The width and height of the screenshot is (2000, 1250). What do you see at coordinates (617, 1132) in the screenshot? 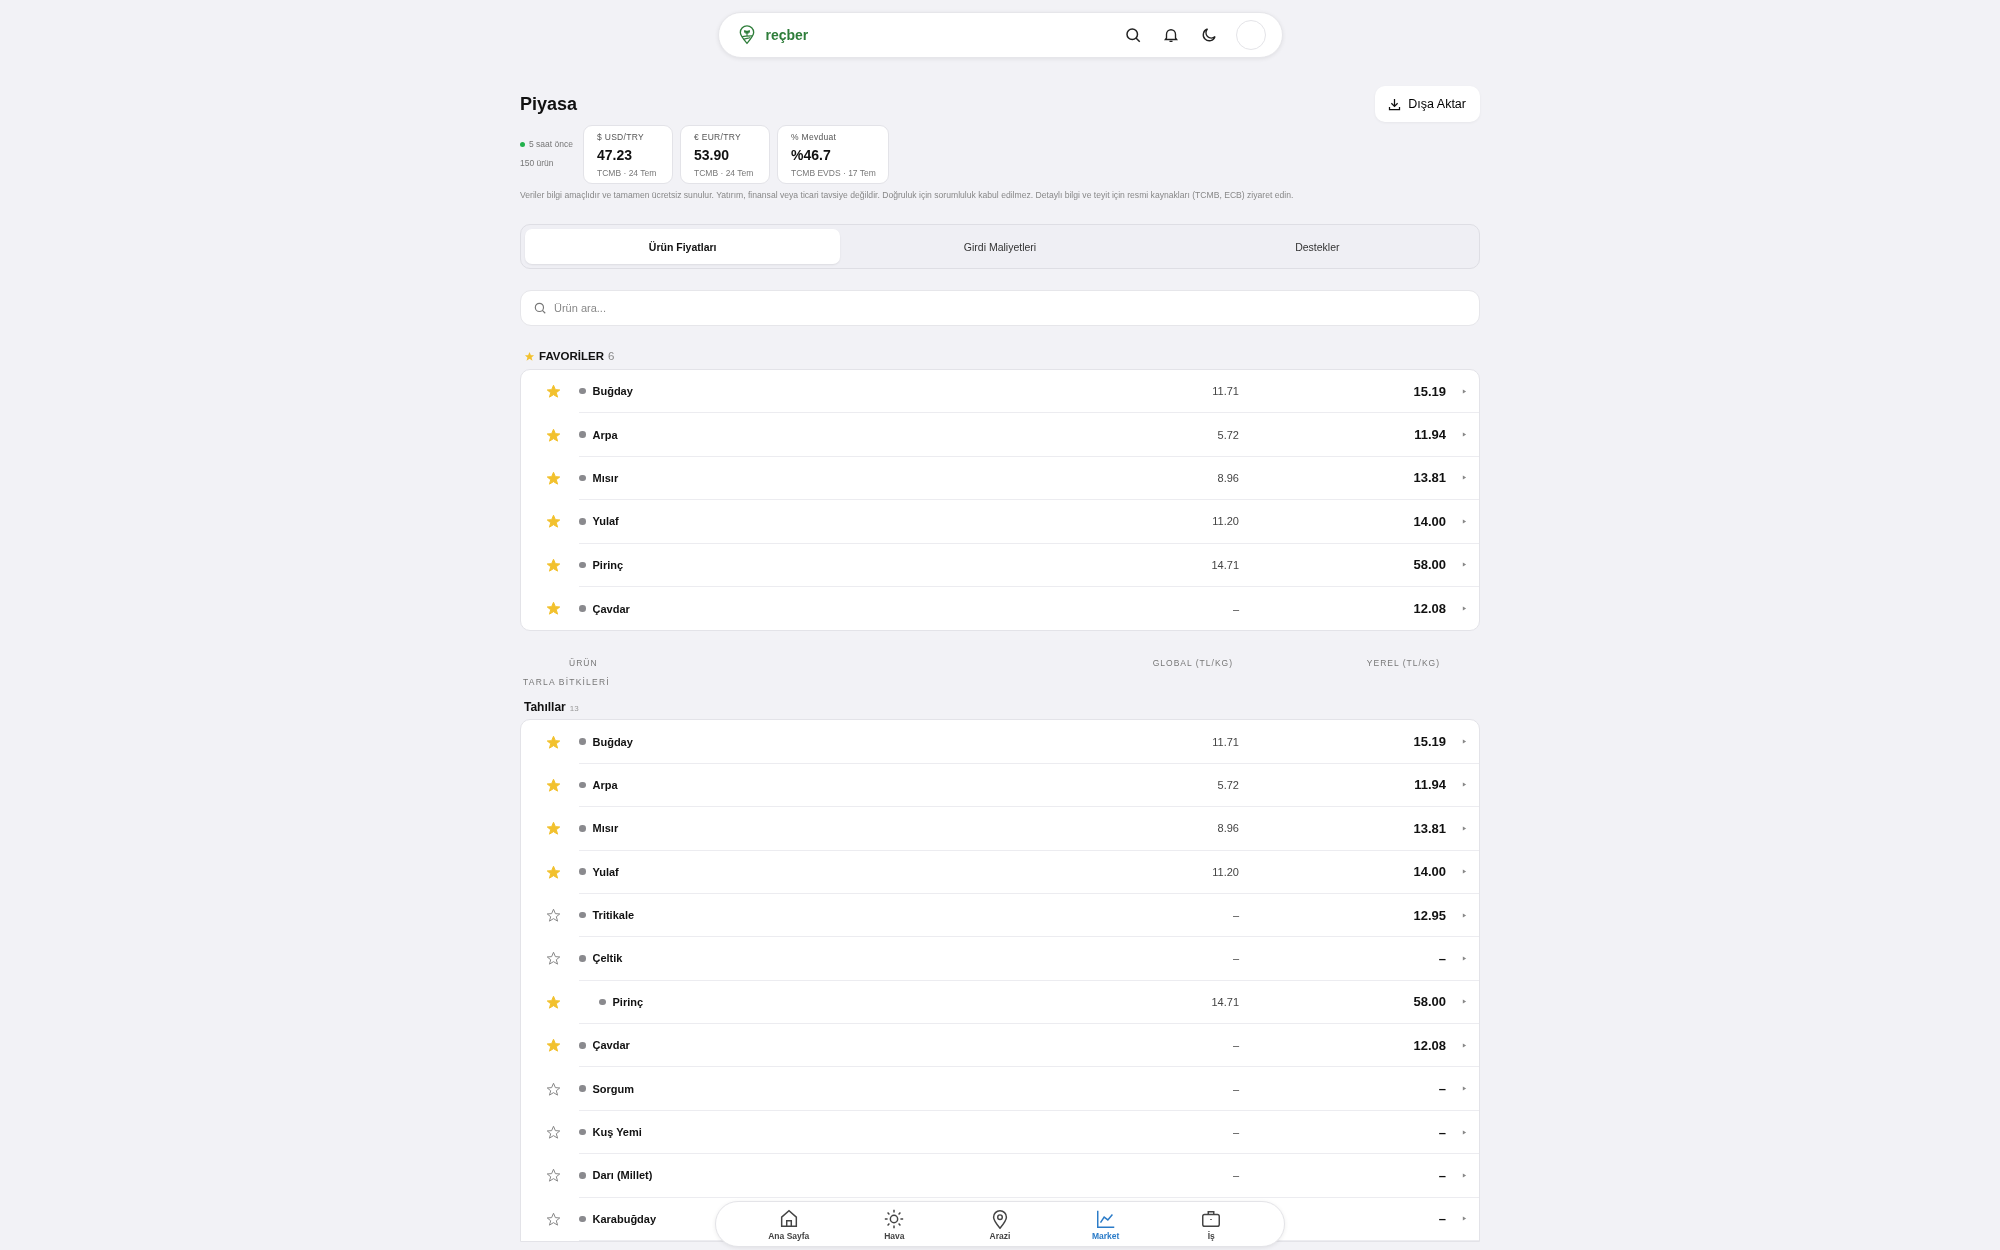
I see `product-name: Kuş Yemi` at bounding box center [617, 1132].